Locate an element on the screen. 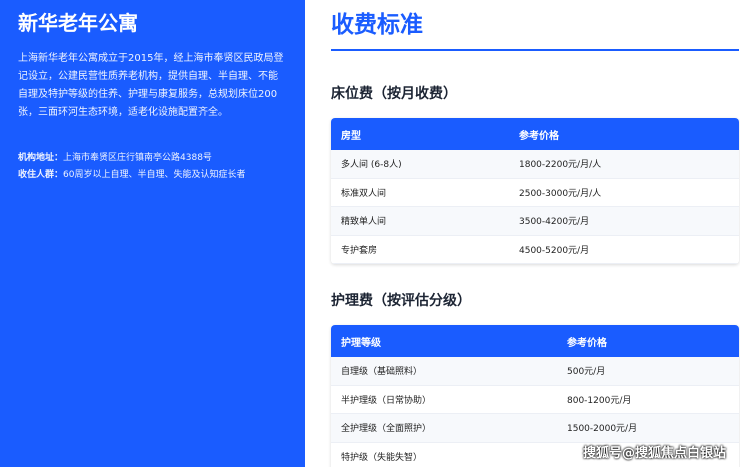 This screenshot has height=467, width=740. room-type-cell: 标准双人间 is located at coordinates (364, 193).